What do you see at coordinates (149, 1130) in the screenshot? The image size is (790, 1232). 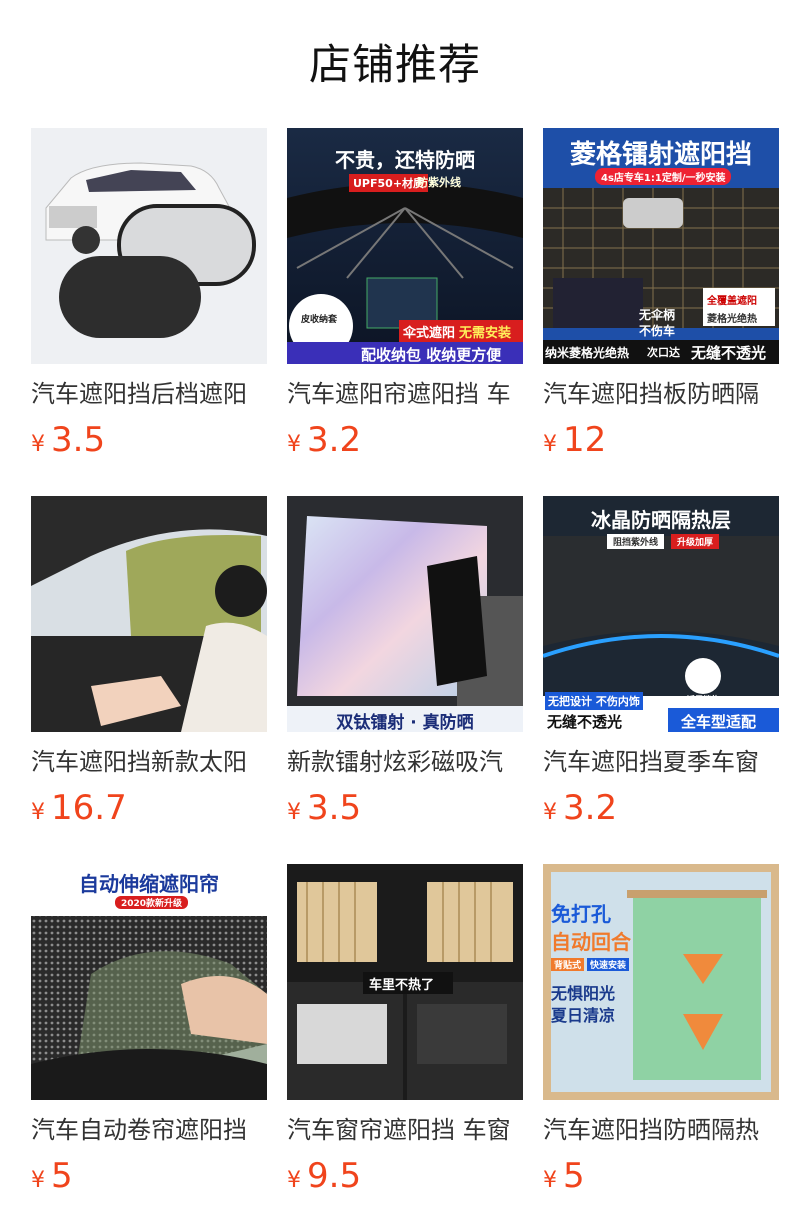 I see `product-title: 汽车自动卷帘遮阳挡` at bounding box center [149, 1130].